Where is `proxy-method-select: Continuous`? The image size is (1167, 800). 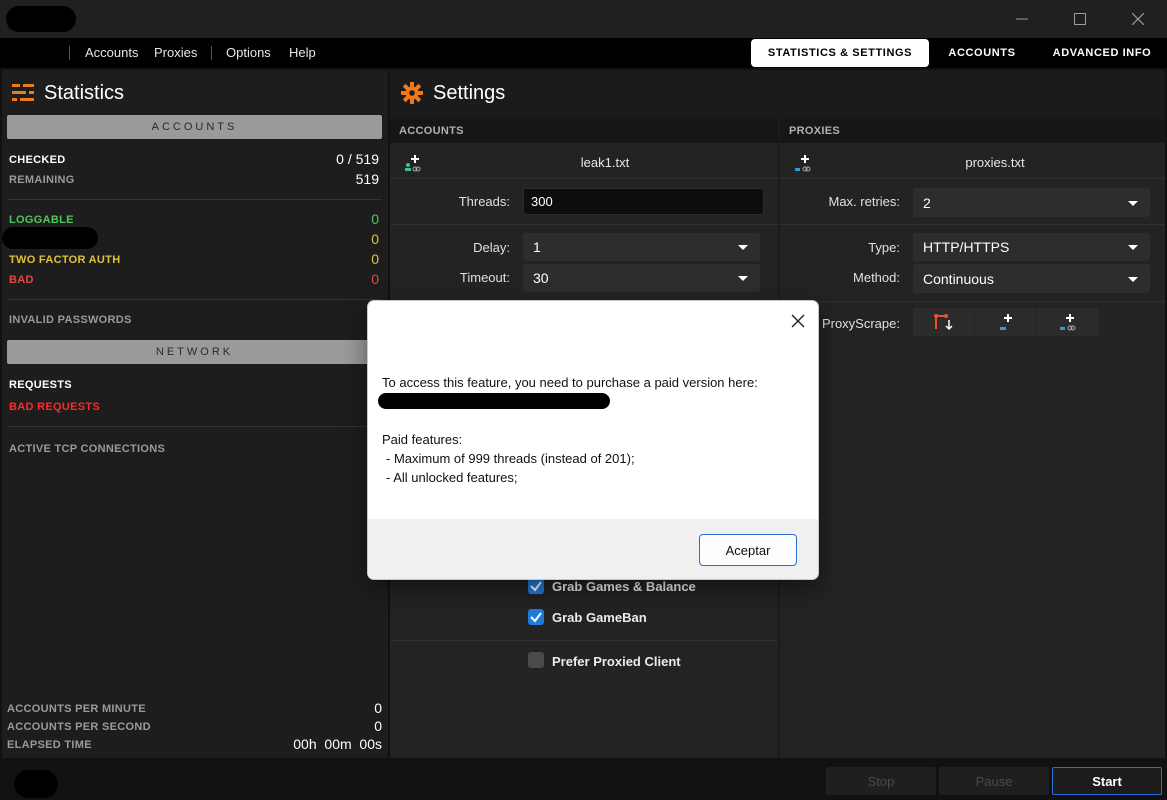 proxy-method-select: Continuous is located at coordinates (1031, 278).